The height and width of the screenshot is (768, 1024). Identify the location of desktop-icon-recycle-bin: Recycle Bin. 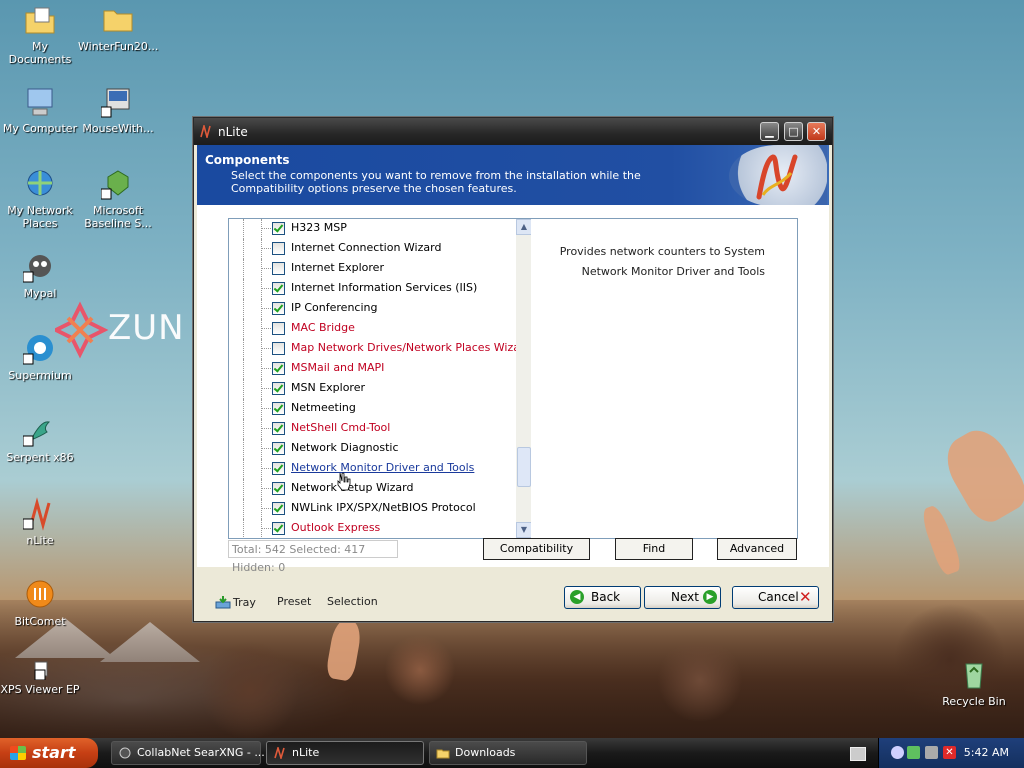
(974, 683).